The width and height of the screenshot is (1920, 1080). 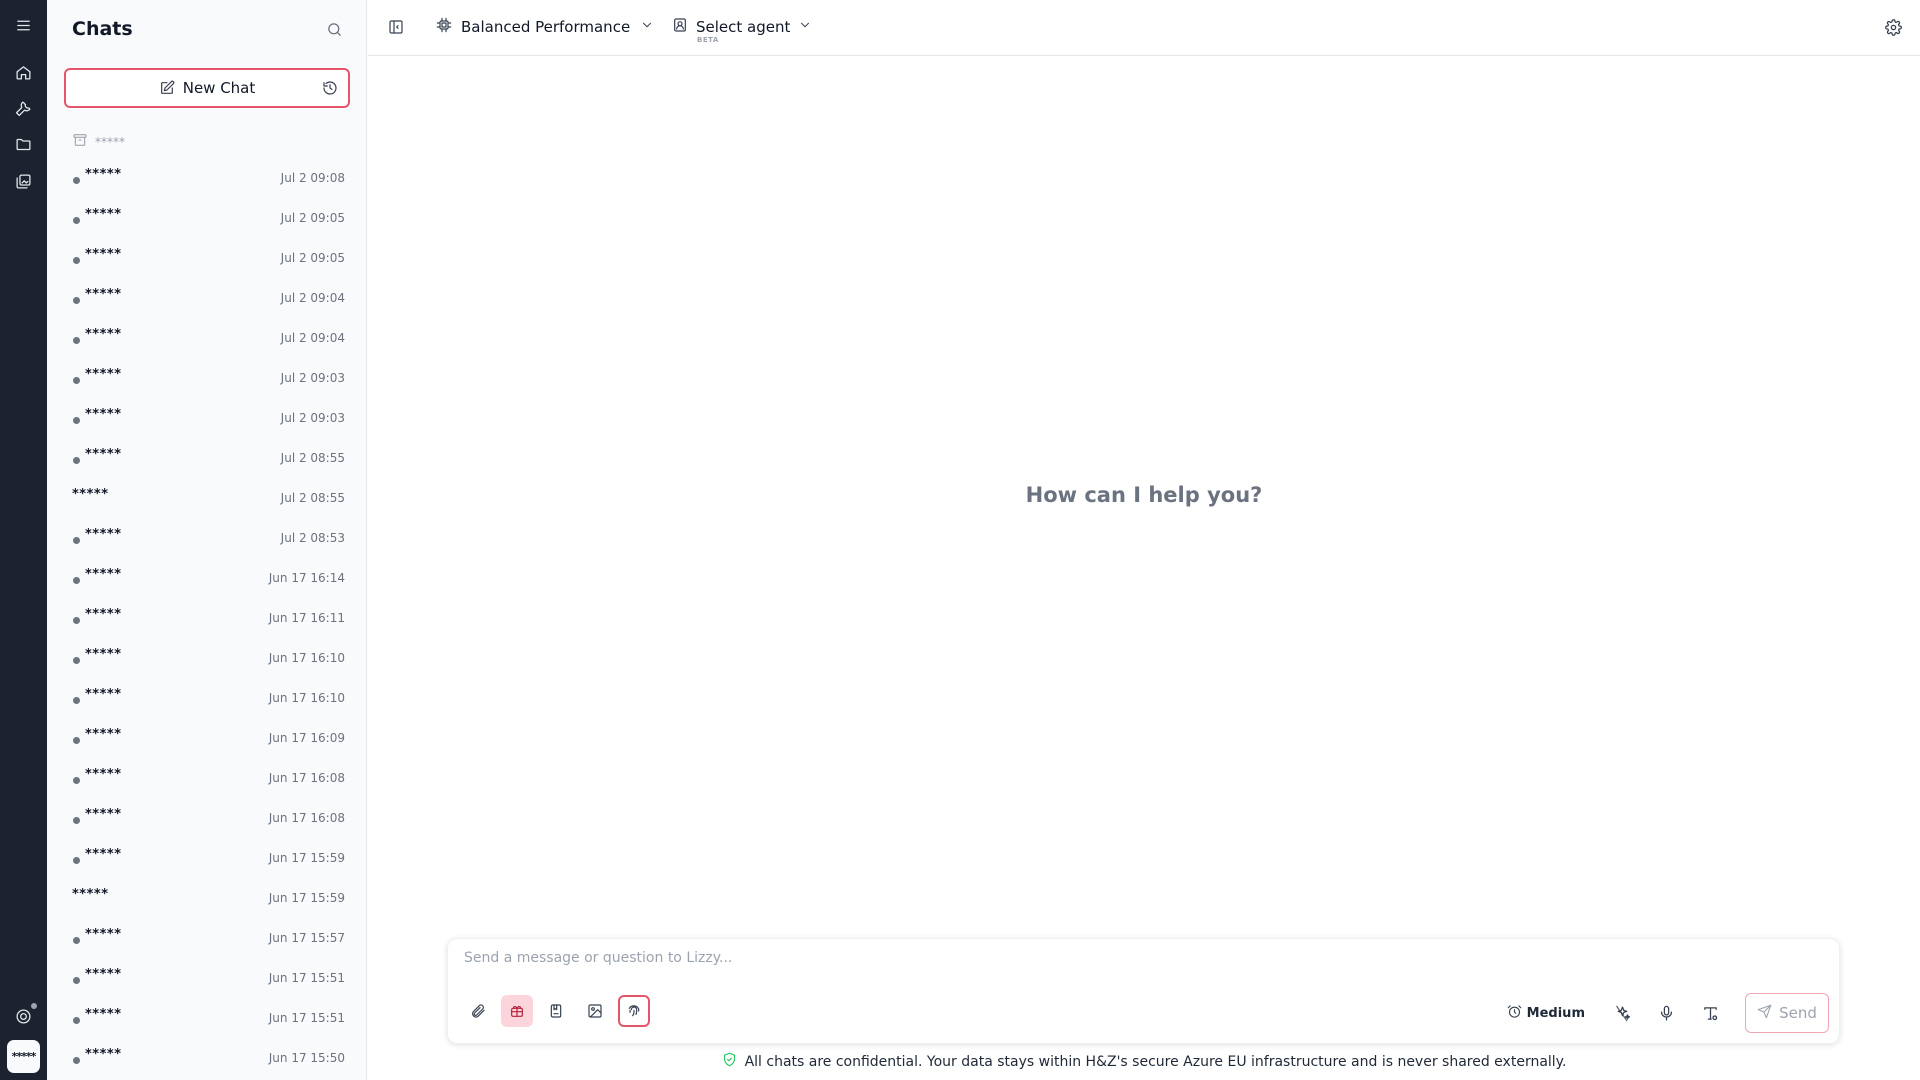 What do you see at coordinates (306, 1018) in the screenshot?
I see `chat-timestamp: Jun 17 15:51` at bounding box center [306, 1018].